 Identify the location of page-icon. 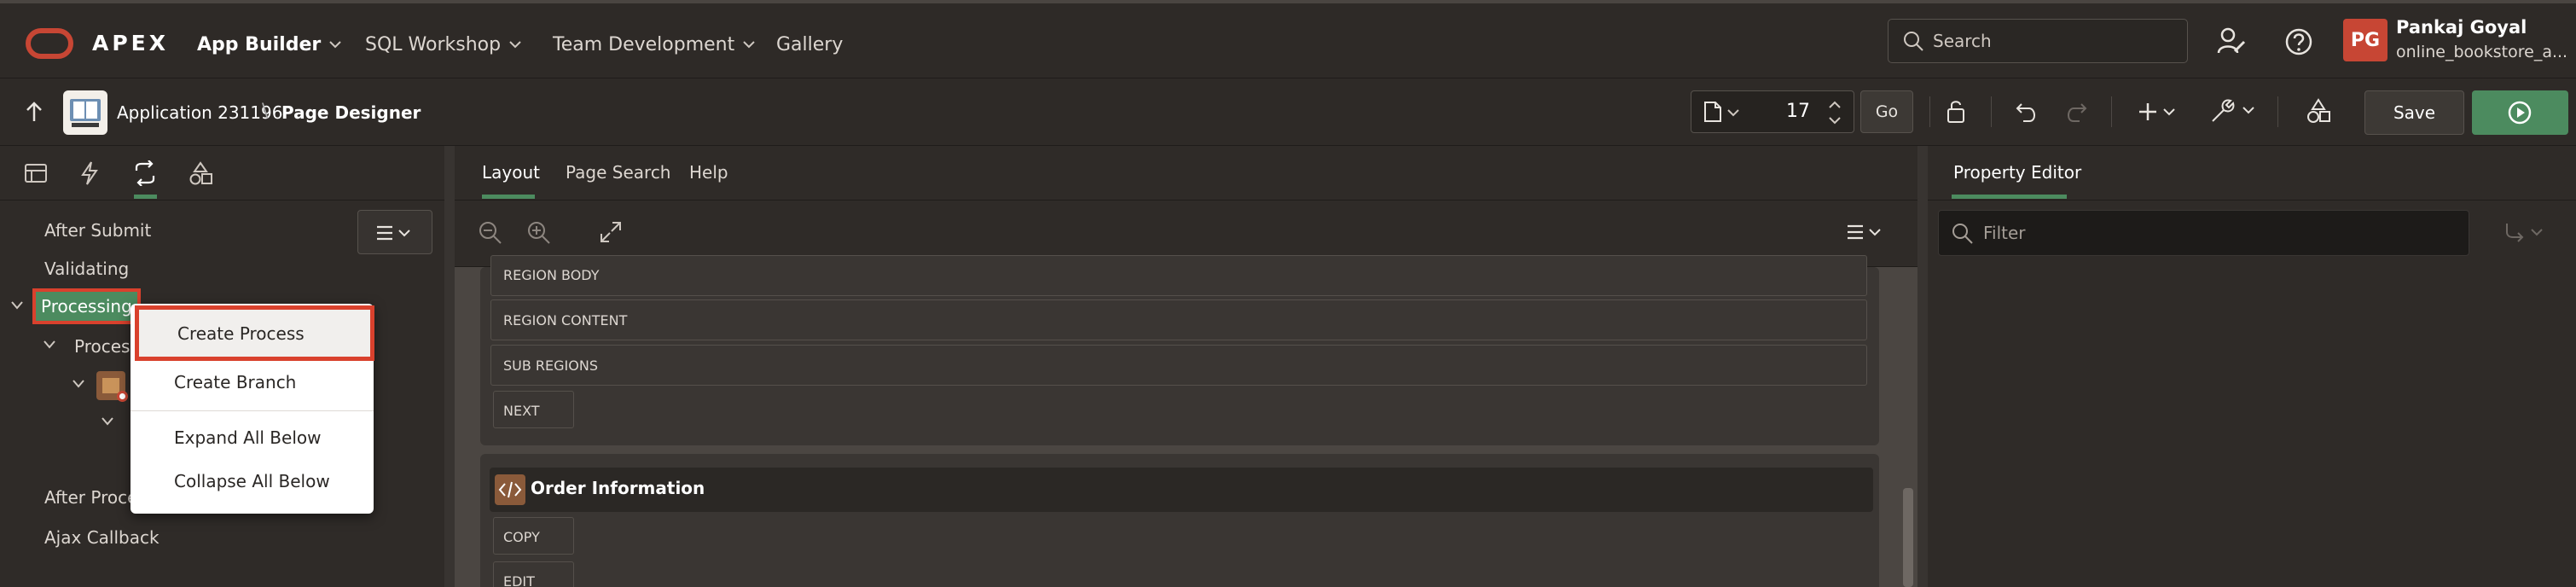
(1712, 112).